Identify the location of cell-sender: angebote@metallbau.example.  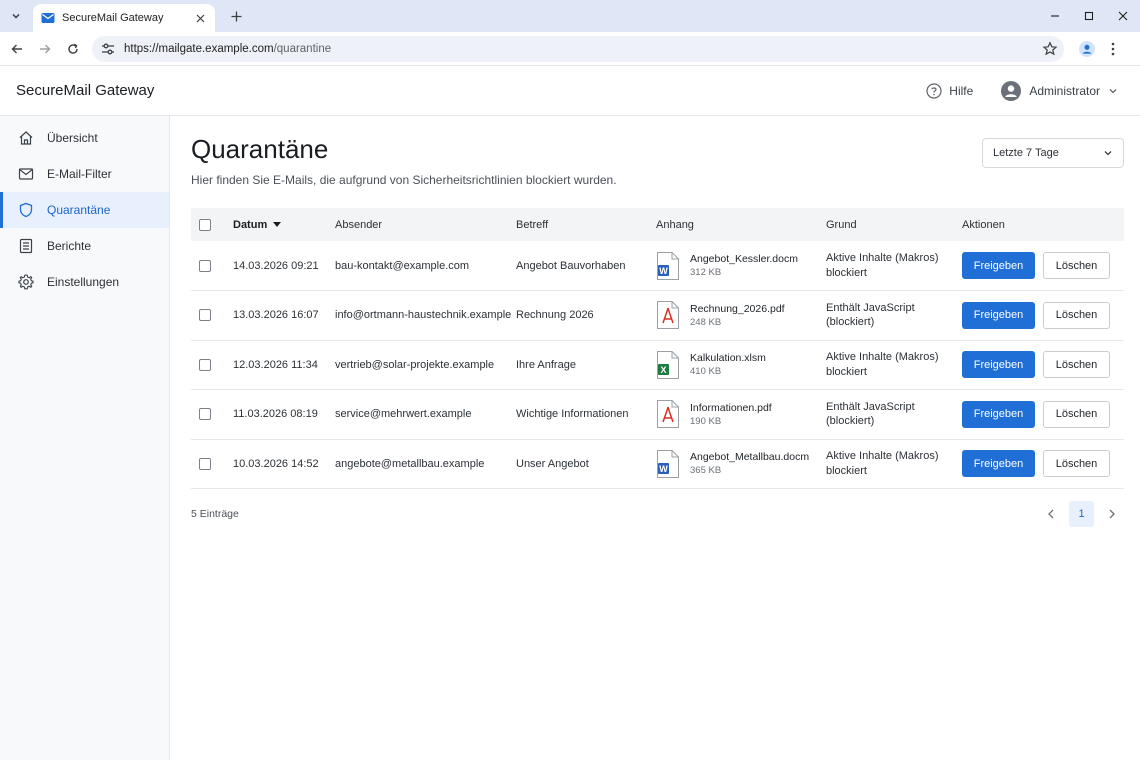
(425, 464).